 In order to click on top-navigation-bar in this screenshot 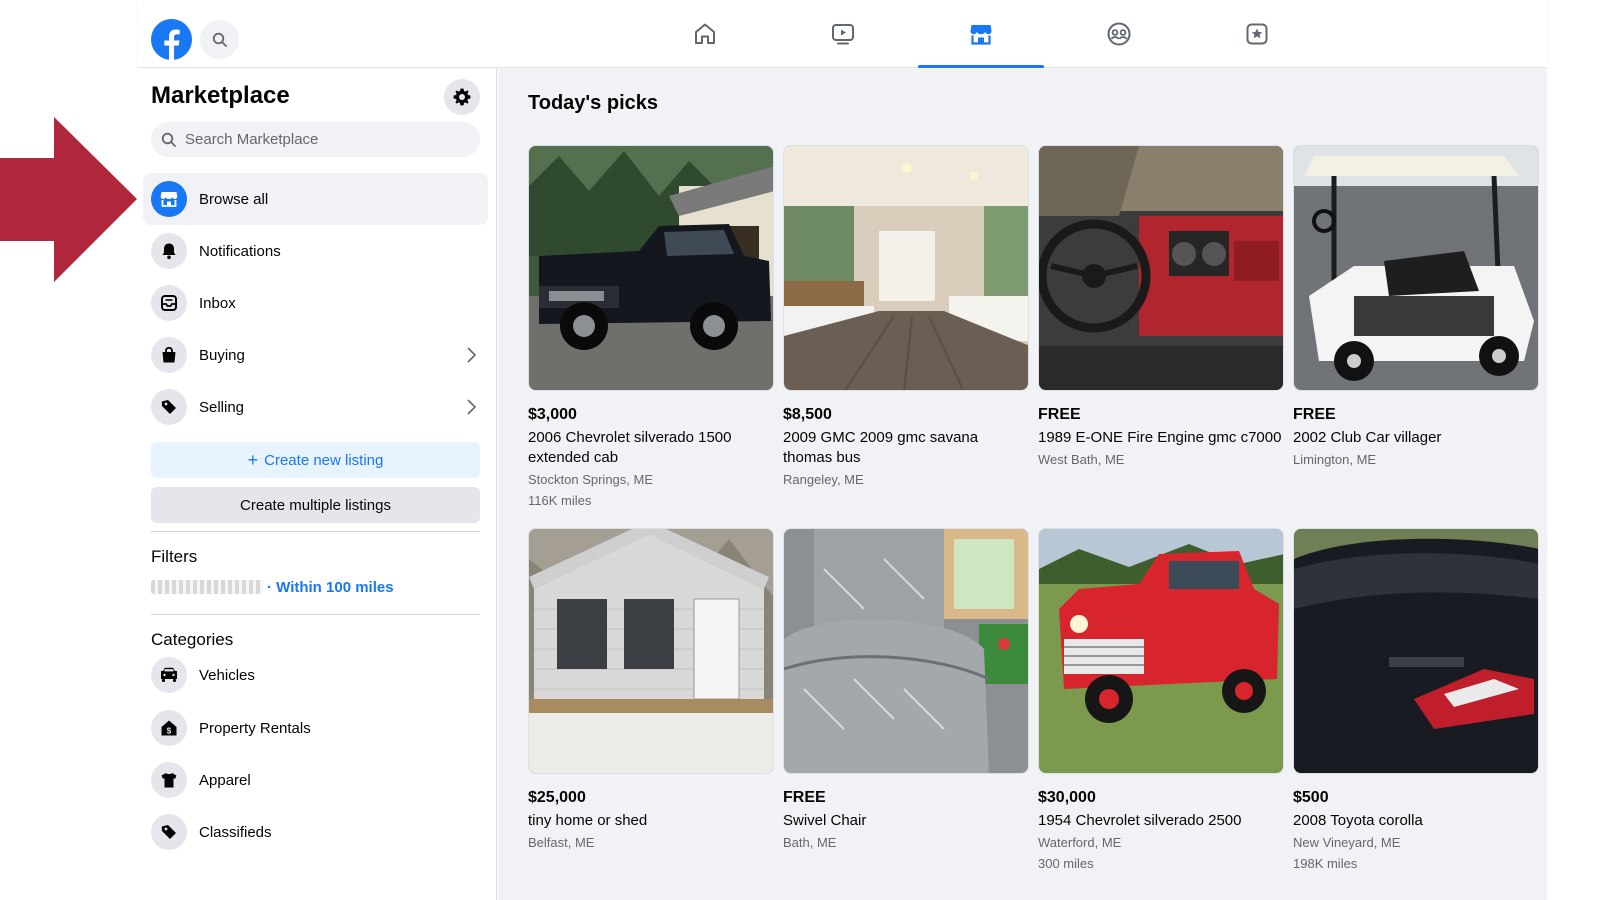, I will do `click(842, 34)`.